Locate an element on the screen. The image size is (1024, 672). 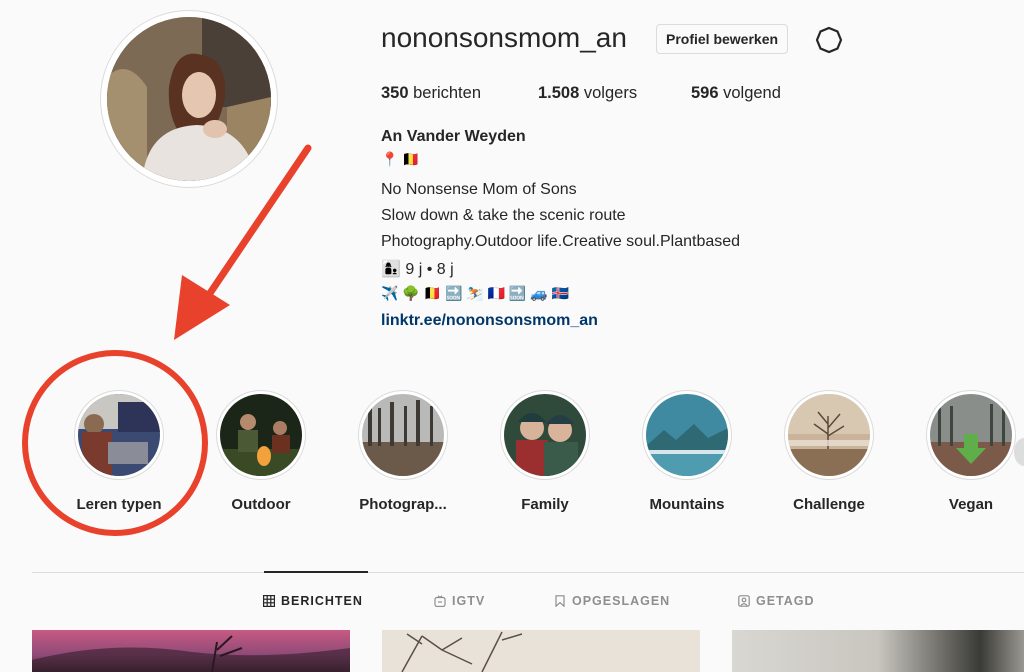
followers-count-label: volgers is located at coordinates (608, 93).